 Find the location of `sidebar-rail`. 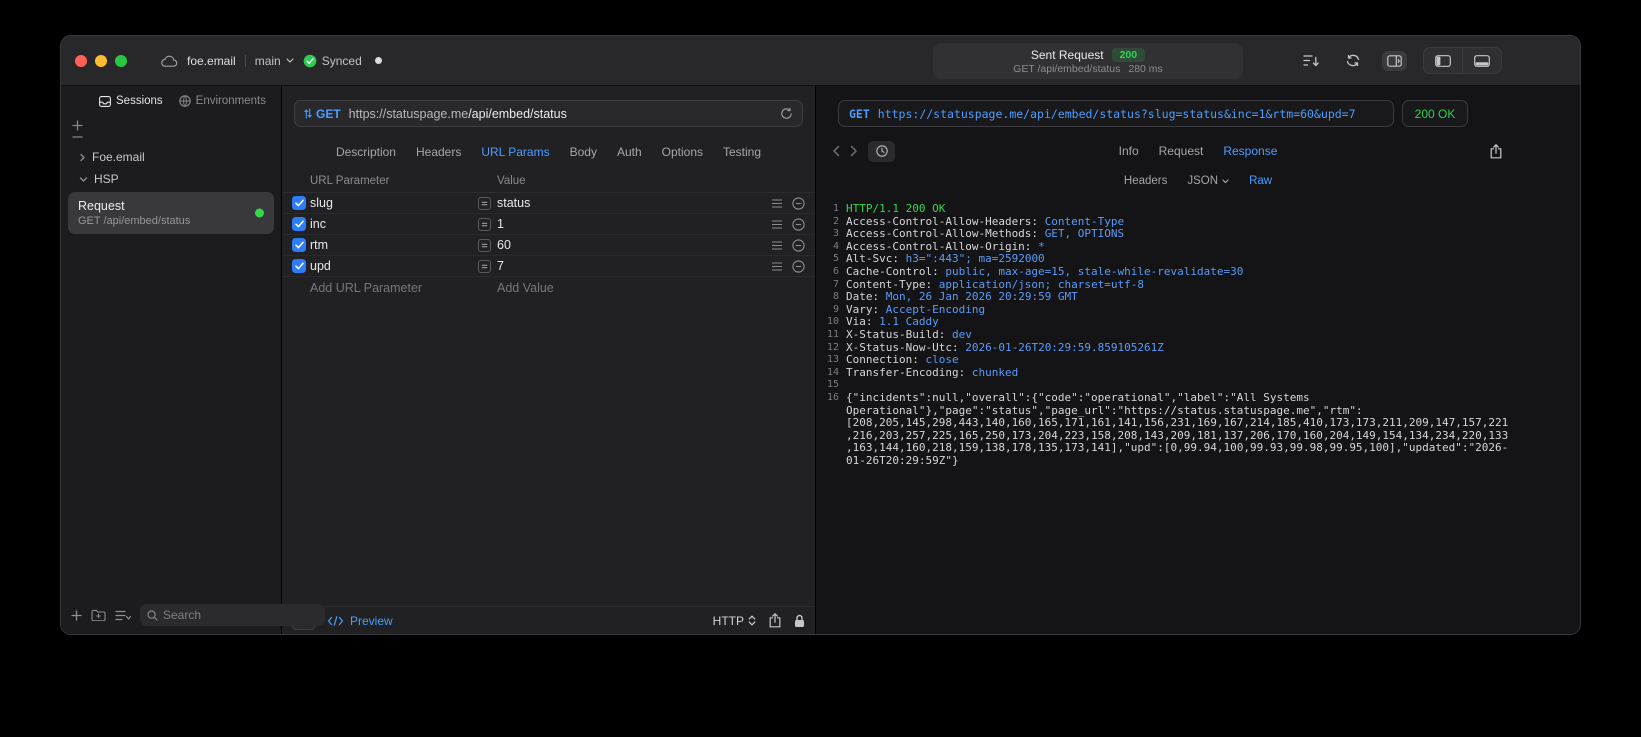

sidebar-rail is located at coordinates (77, 129).